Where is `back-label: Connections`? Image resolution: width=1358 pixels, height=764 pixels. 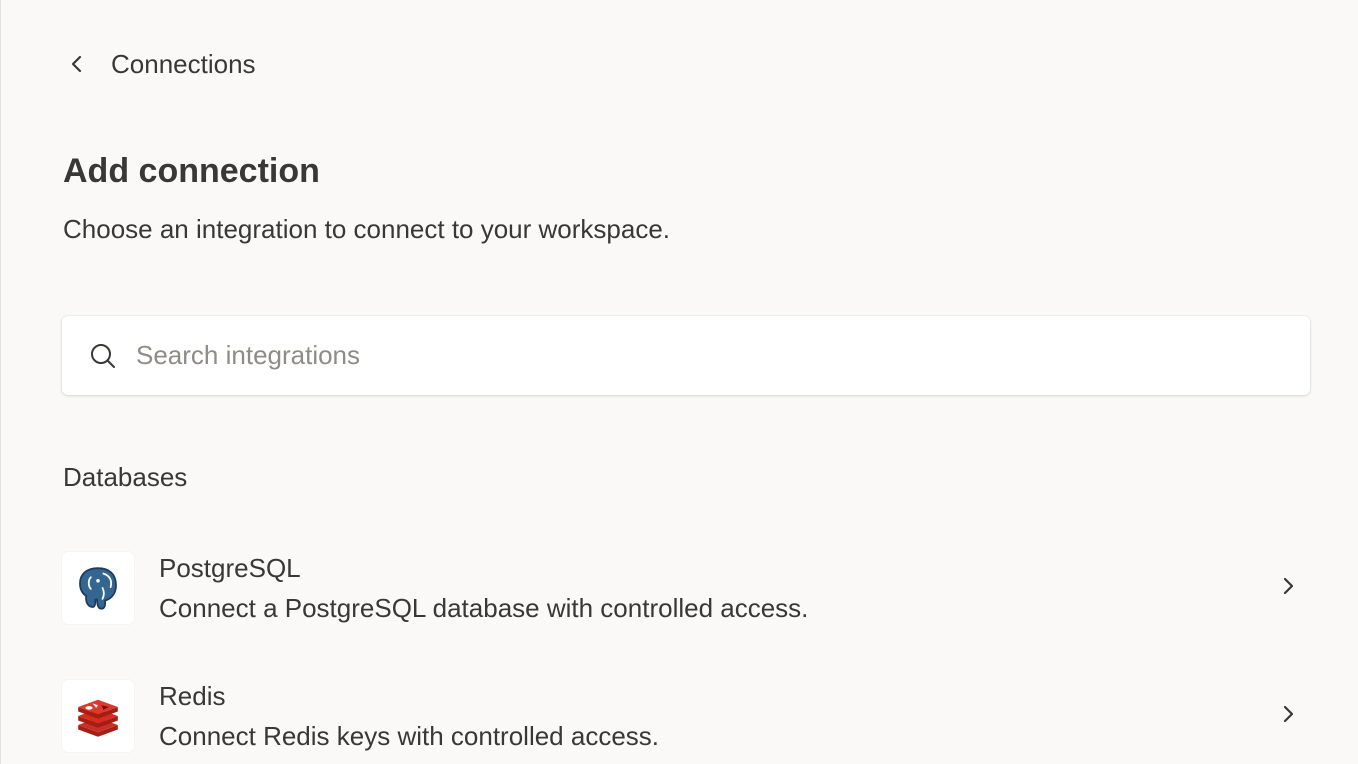
back-label: Connections is located at coordinates (183, 64).